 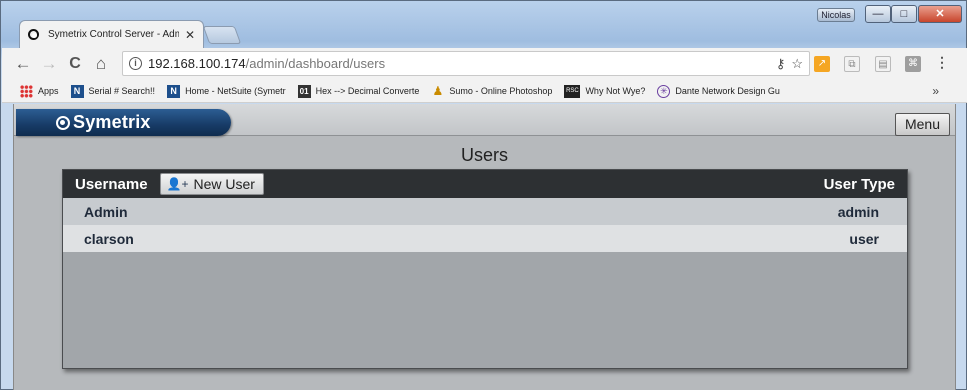 What do you see at coordinates (484, 155) in the screenshot?
I see `page-title: Users` at bounding box center [484, 155].